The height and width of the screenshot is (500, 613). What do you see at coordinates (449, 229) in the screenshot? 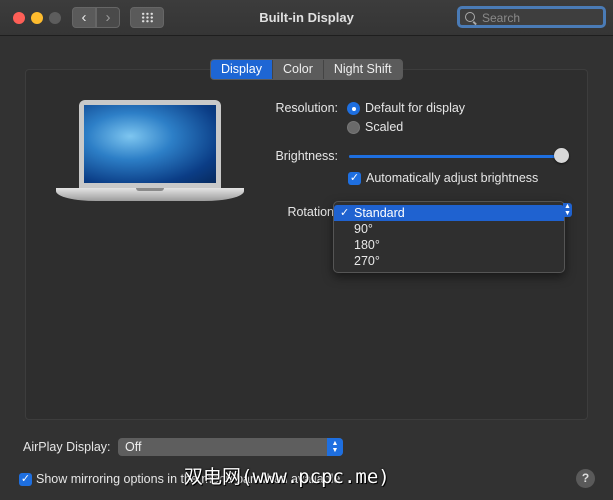
I see `rotation-option-90: 90°` at bounding box center [449, 229].